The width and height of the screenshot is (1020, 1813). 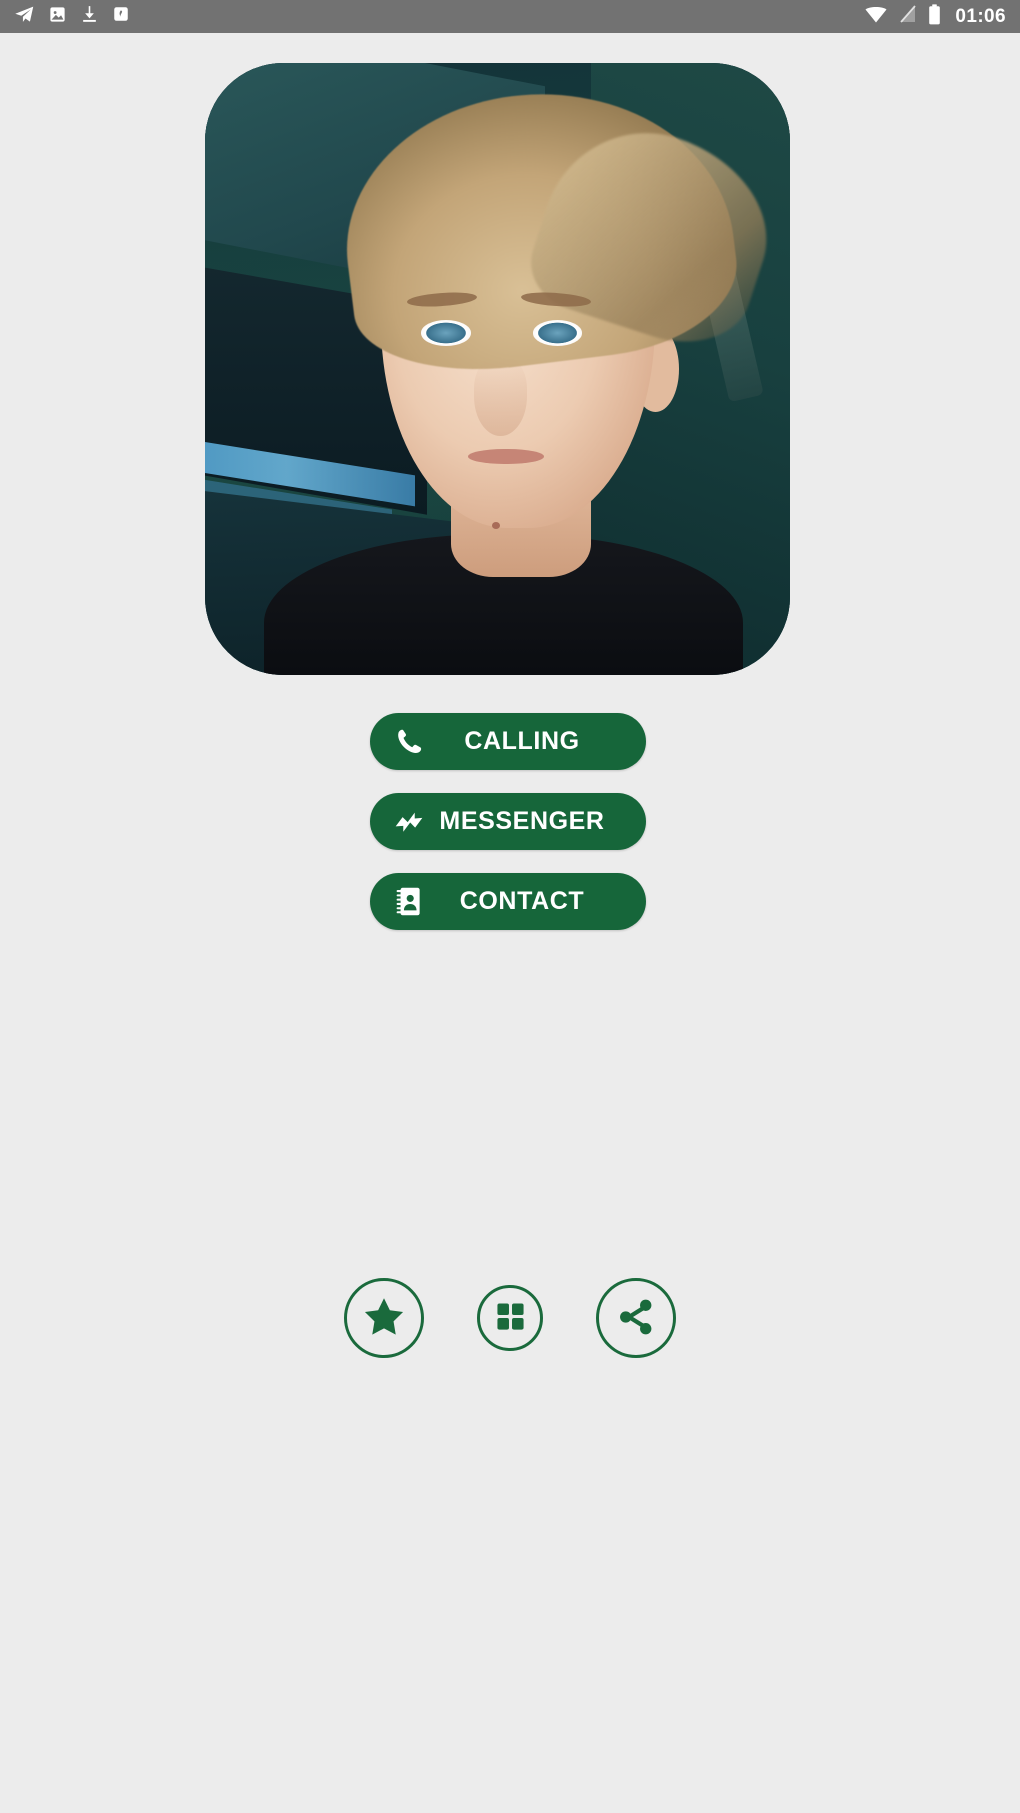 What do you see at coordinates (980, 16) in the screenshot?
I see `status-bar-clock: 01:06` at bounding box center [980, 16].